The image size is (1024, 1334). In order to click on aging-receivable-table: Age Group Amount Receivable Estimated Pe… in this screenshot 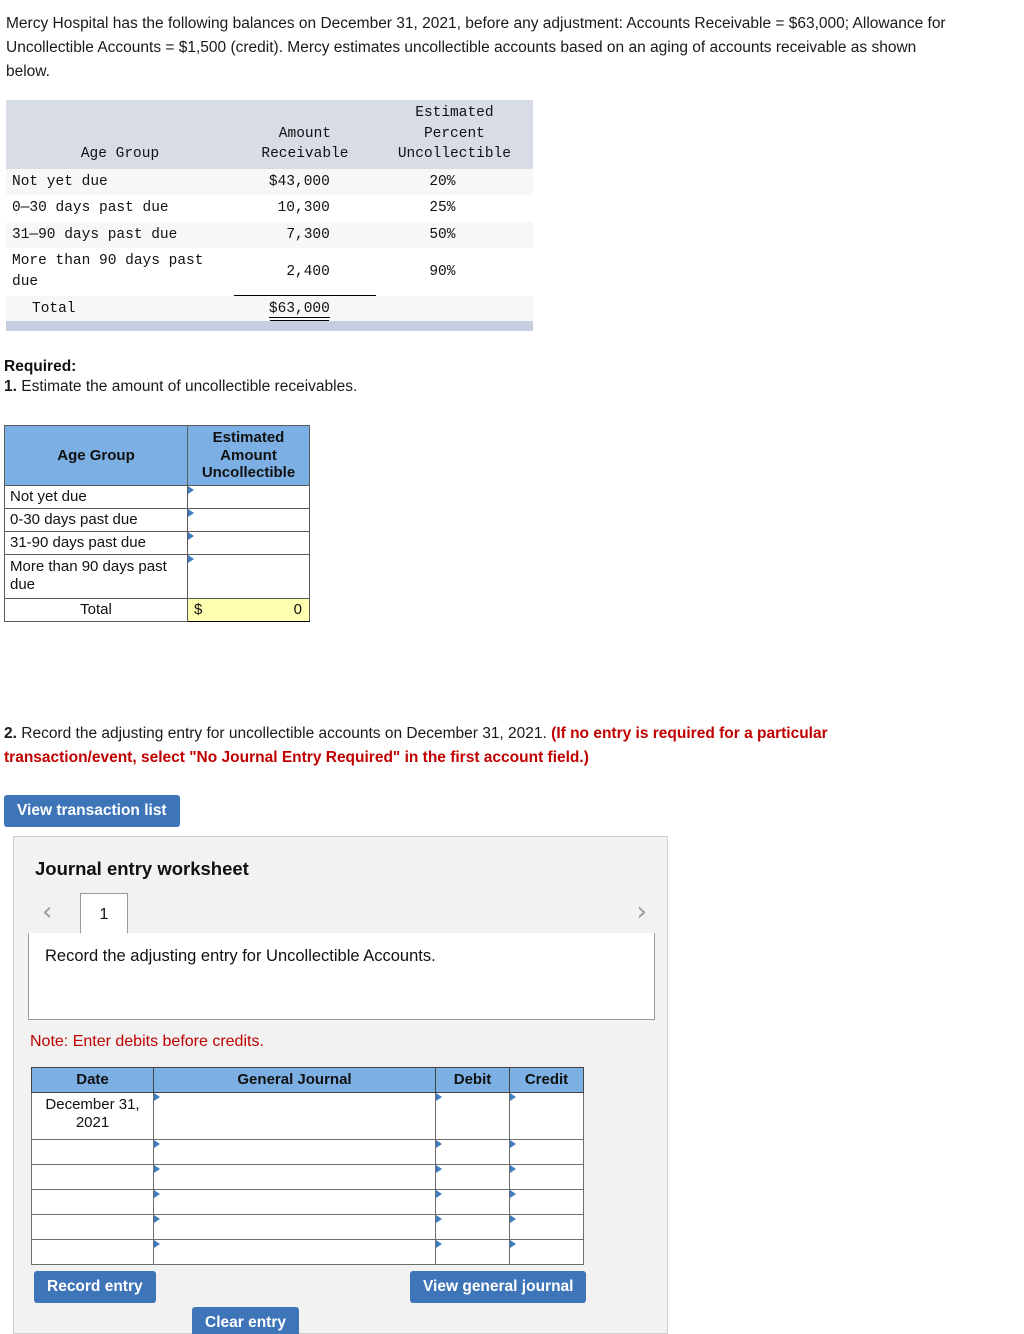, I will do `click(269, 211)`.